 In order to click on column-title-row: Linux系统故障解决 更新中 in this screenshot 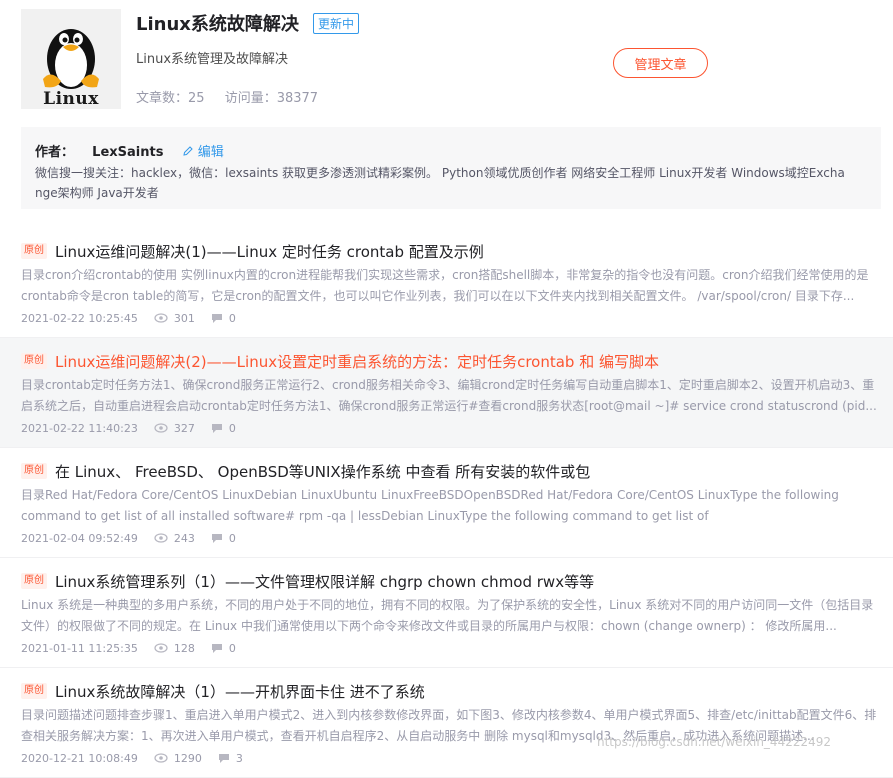, I will do `click(247, 23)`.